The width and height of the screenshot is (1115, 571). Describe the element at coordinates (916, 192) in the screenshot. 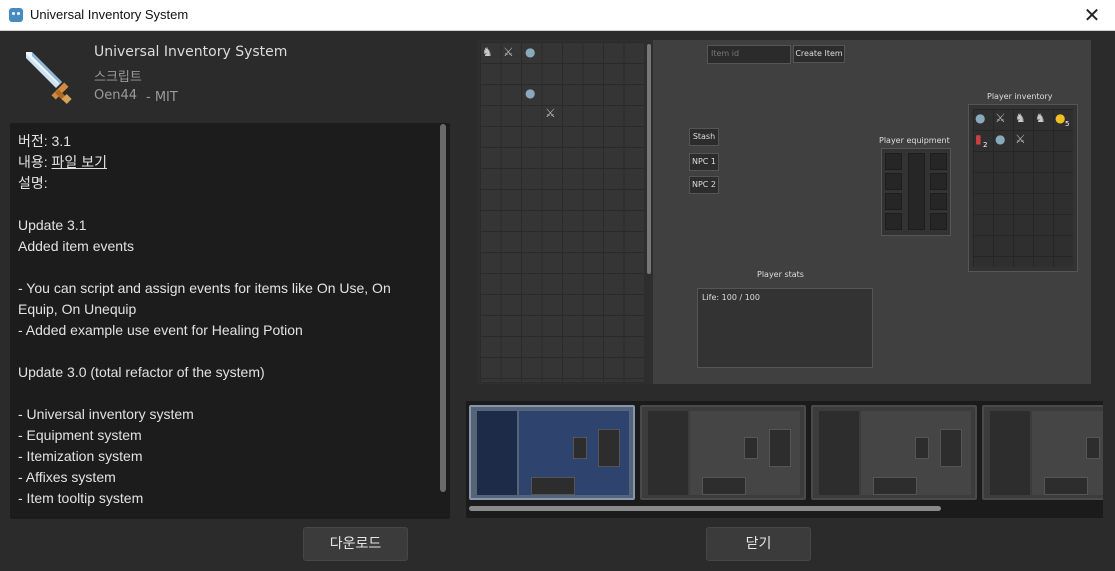

I see `preview-equipment-panel` at that location.